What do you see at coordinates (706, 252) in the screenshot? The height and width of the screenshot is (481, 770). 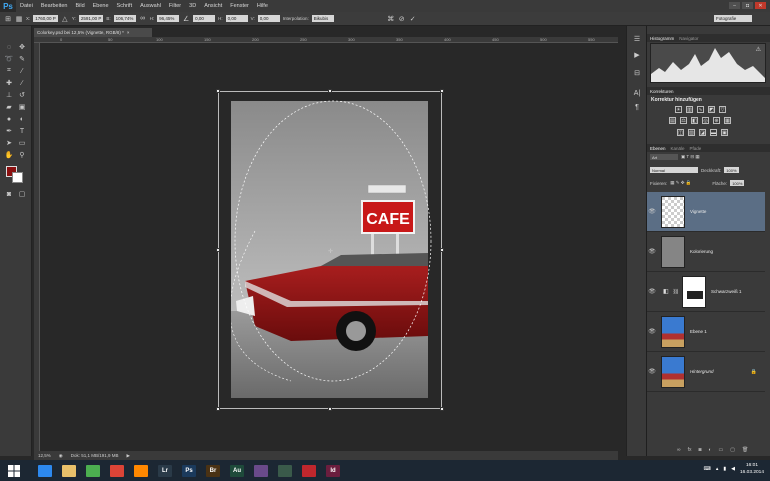 I see `layer-row: 👁 Kolorierung` at bounding box center [706, 252].